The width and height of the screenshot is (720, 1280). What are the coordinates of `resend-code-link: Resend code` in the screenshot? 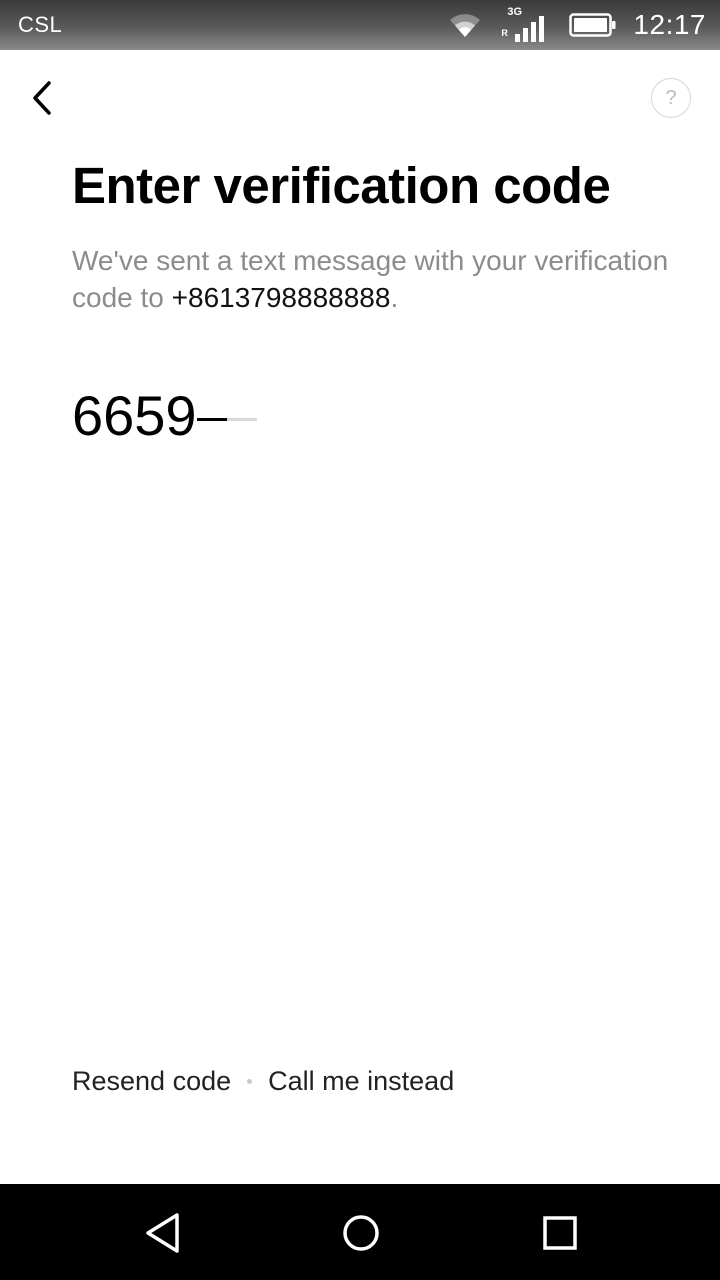 It's located at (151, 1081).